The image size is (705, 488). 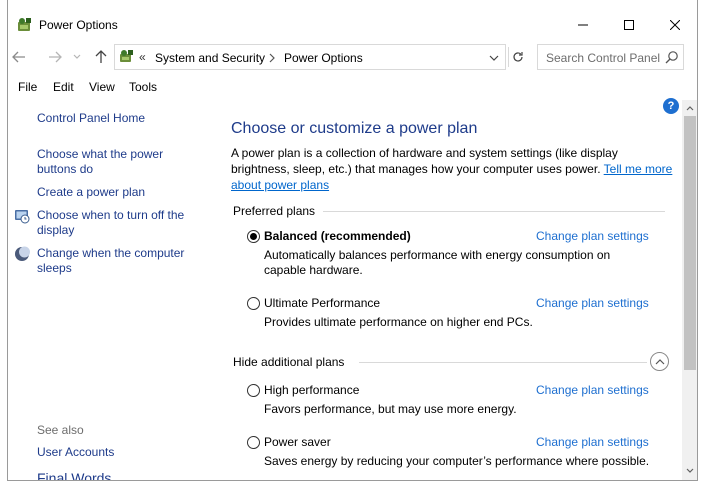 I want to click on arrow-up-icon, so click(x=101, y=56).